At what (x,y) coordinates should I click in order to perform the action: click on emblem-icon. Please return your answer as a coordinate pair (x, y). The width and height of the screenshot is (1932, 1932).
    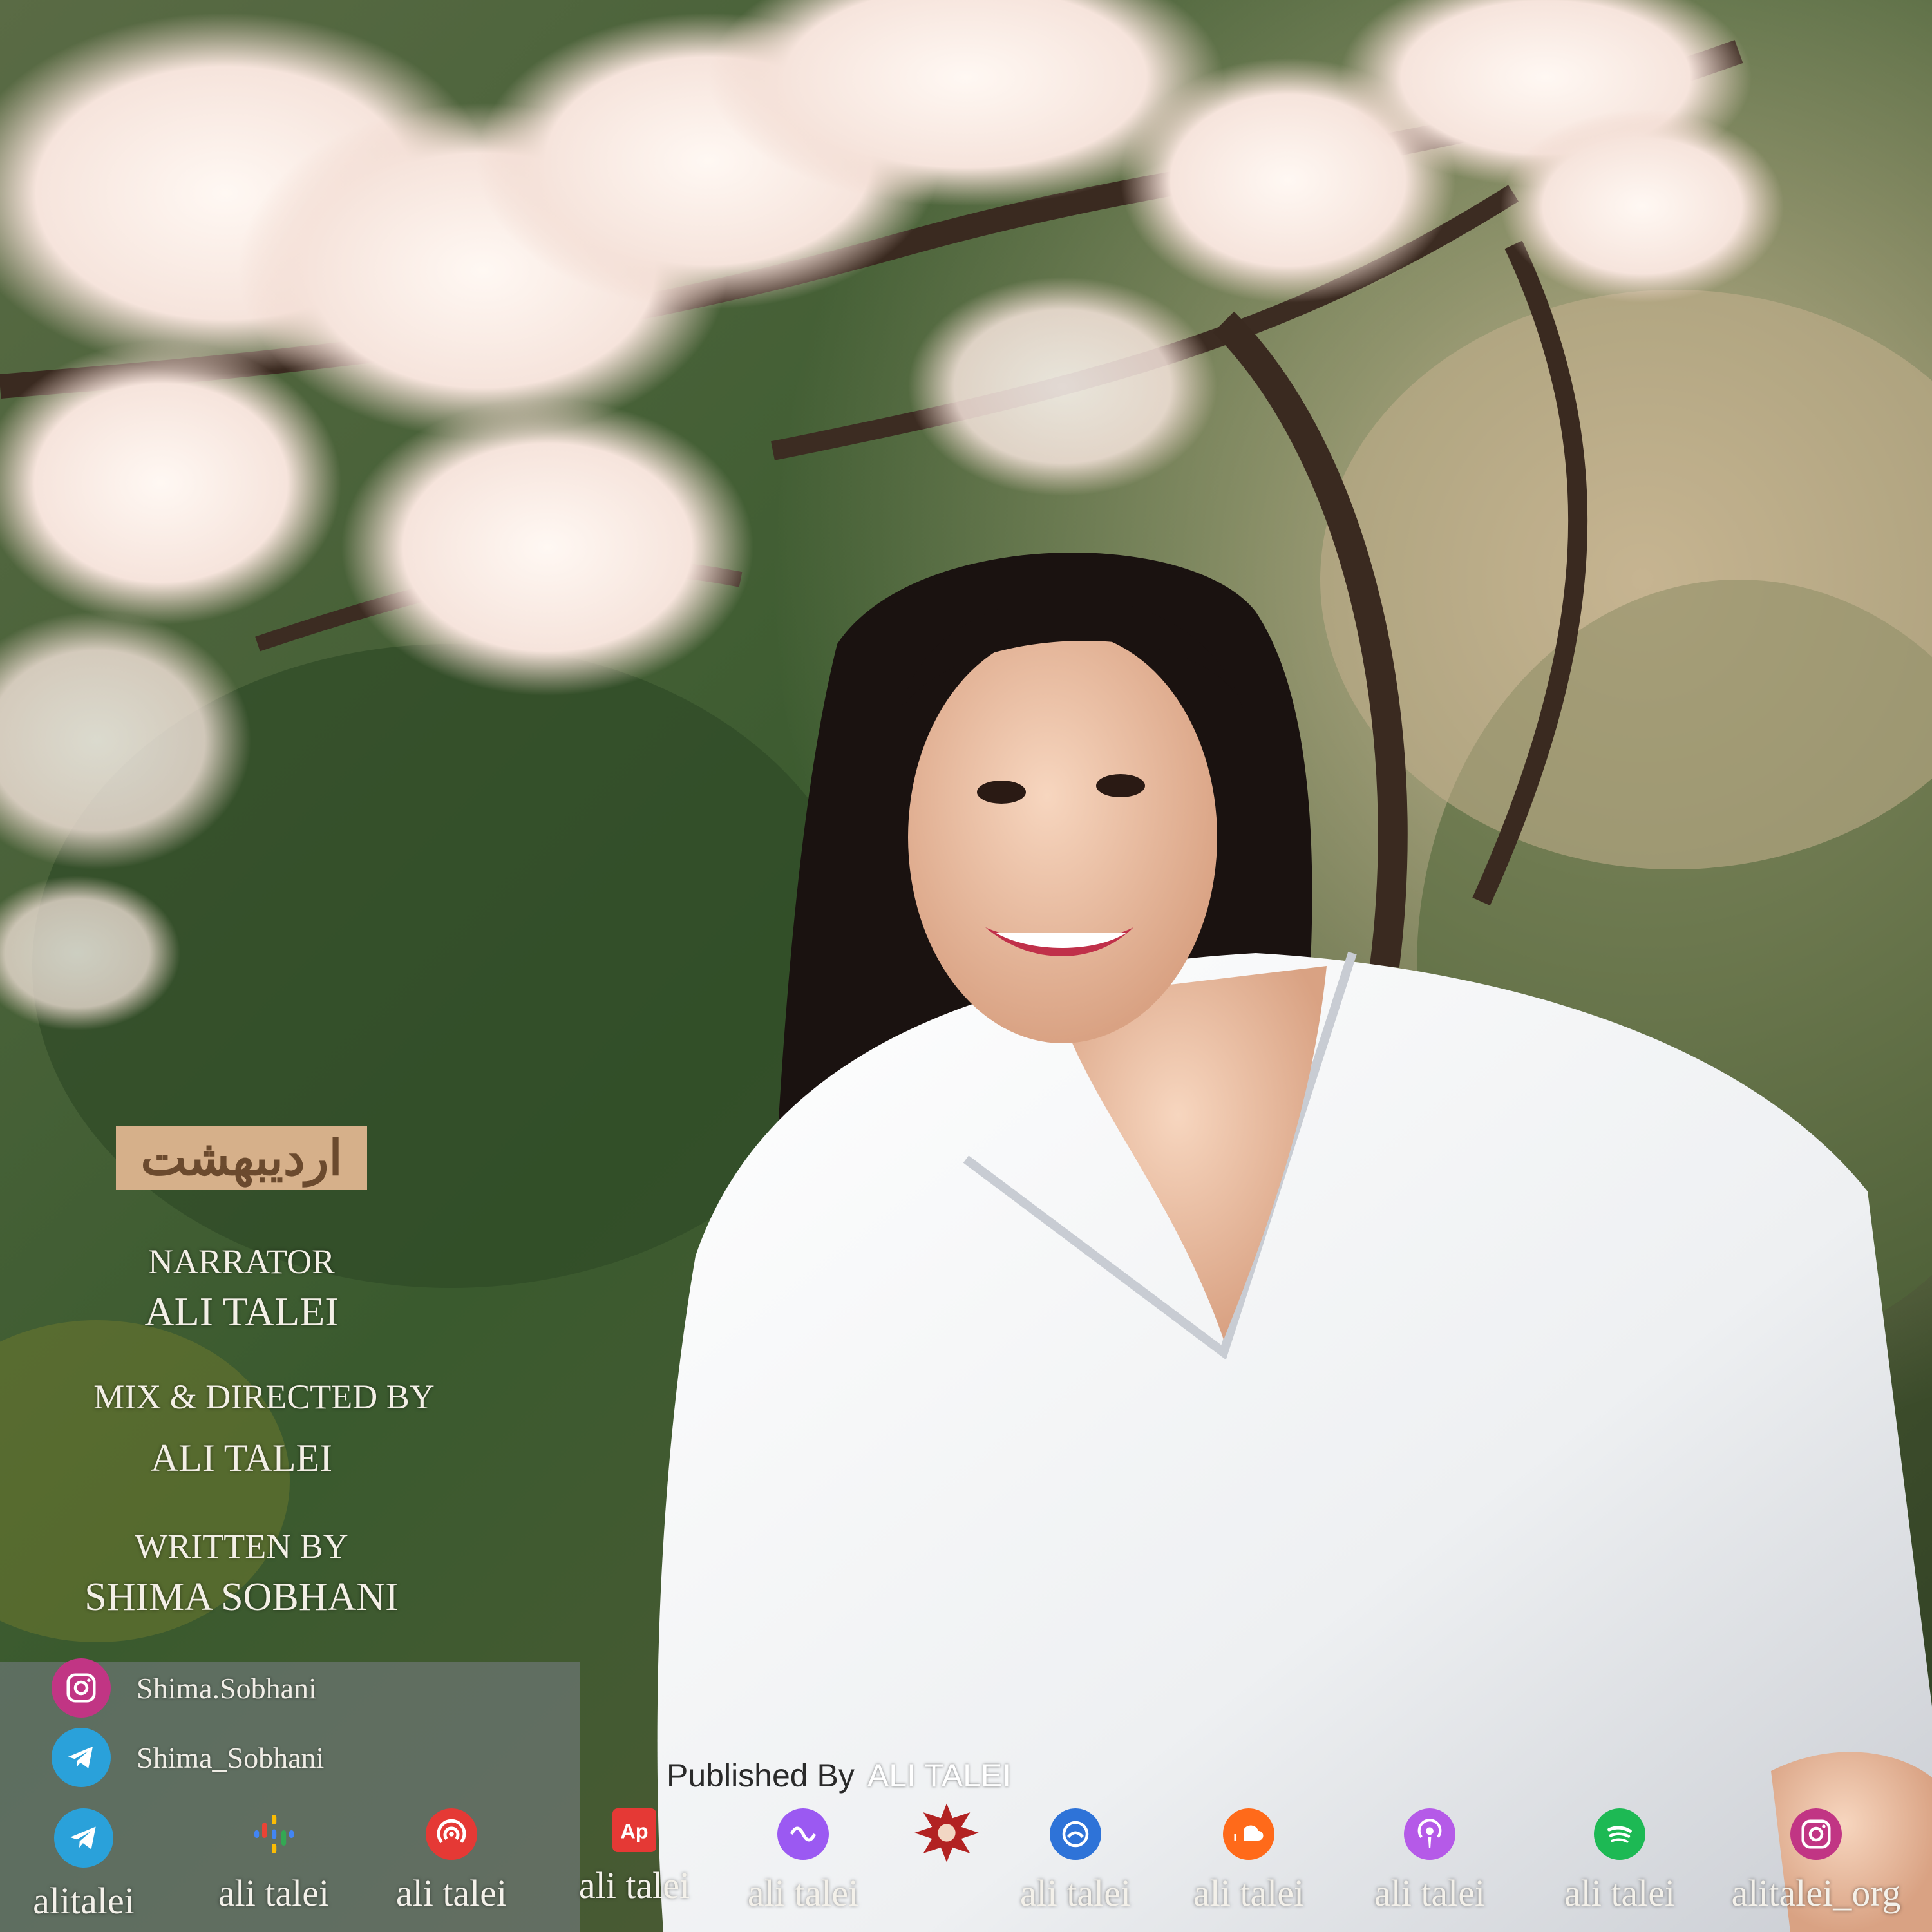
    Looking at the image, I should click on (946, 1833).